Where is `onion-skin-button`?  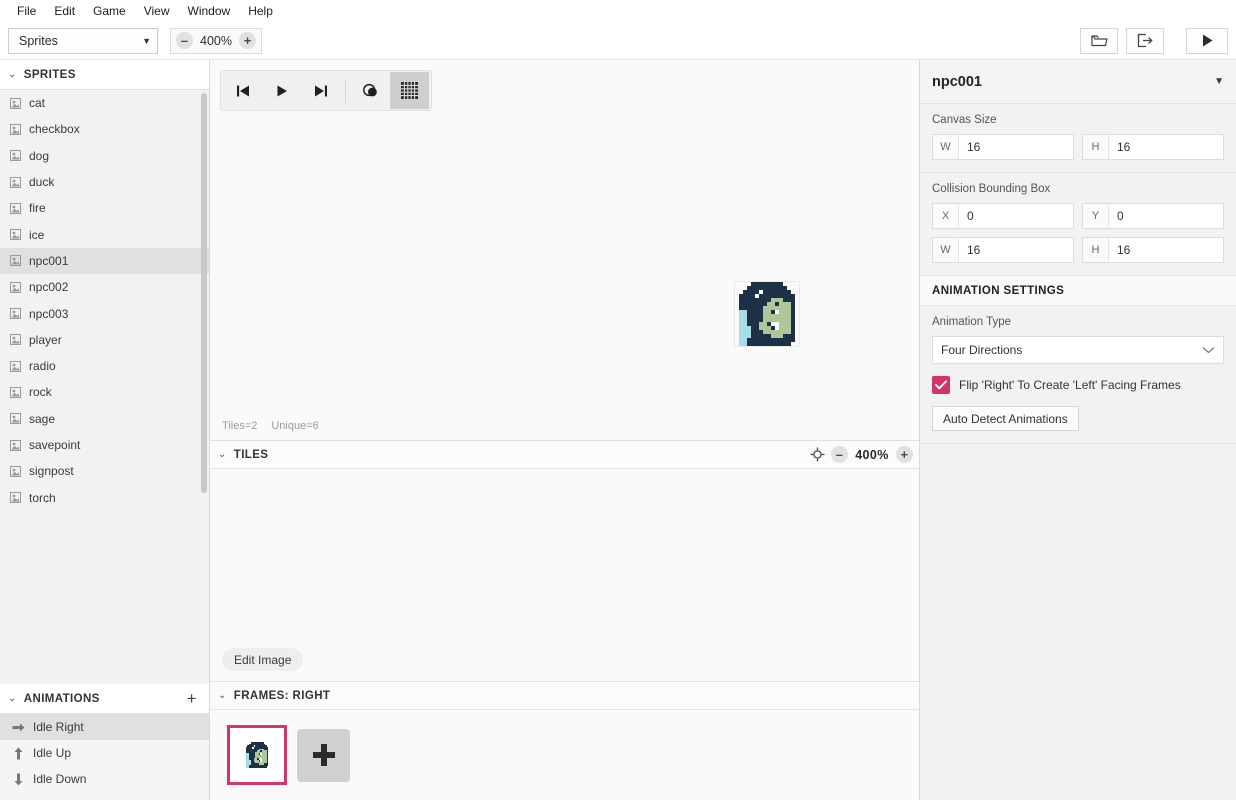
onion-skin-button is located at coordinates (370, 90).